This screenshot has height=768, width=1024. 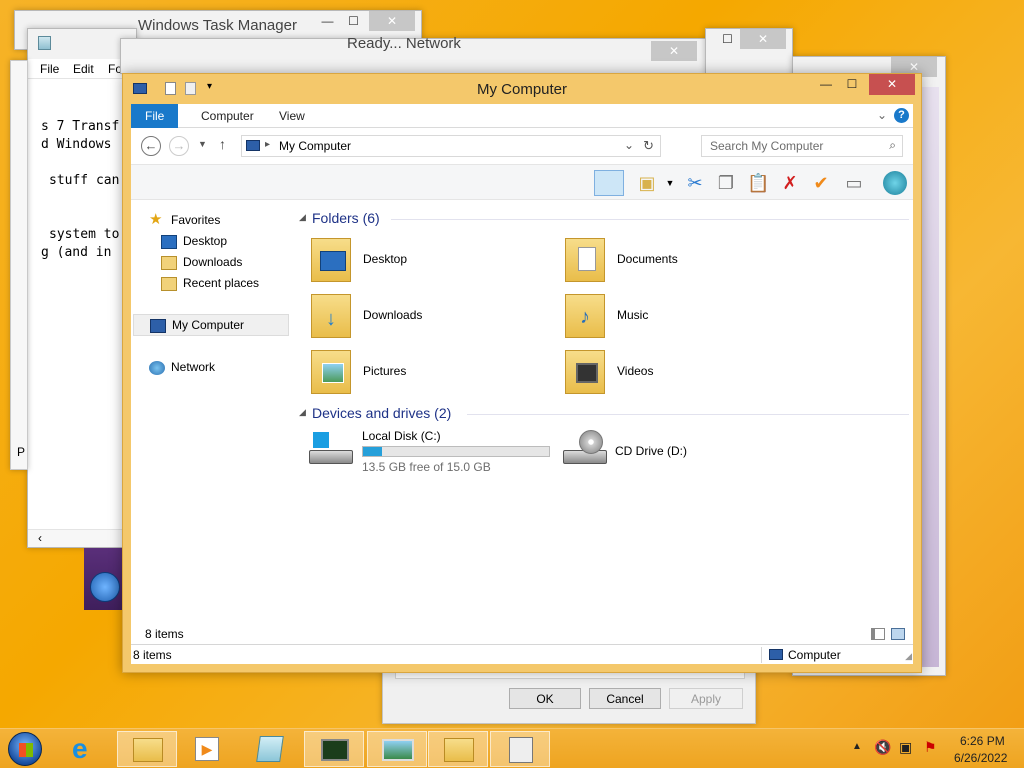 I want to click on devices-collapse-icon: ◢, so click(x=302, y=412).